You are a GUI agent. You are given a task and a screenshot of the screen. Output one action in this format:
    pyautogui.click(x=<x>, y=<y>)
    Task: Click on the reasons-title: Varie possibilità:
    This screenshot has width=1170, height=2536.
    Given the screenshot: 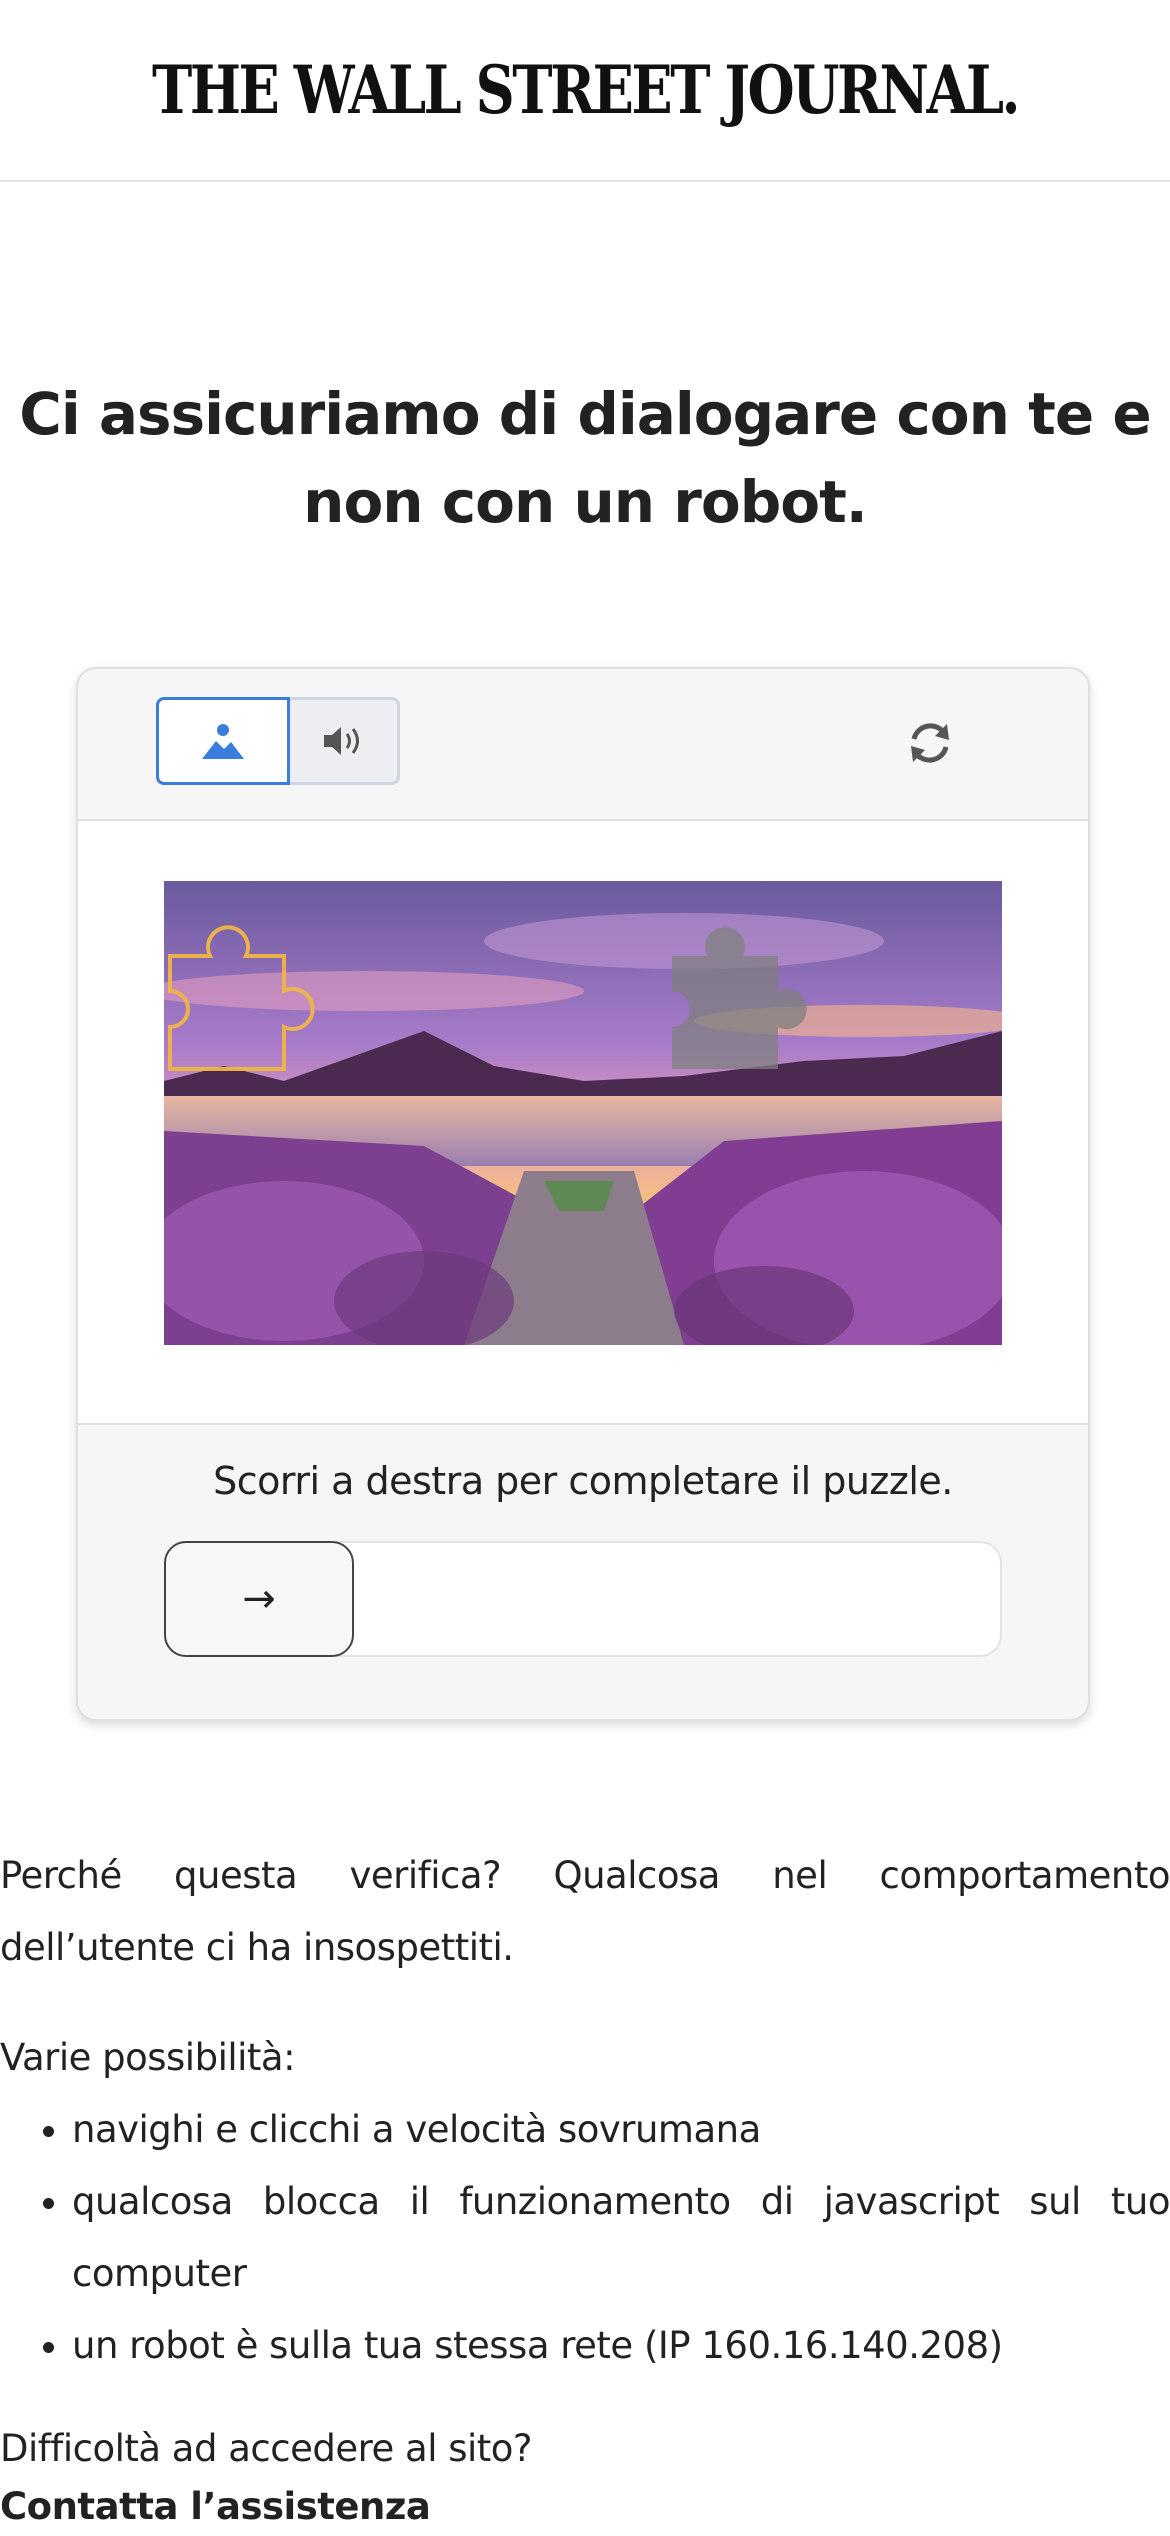 What is the action you would take?
    pyautogui.click(x=148, y=2057)
    